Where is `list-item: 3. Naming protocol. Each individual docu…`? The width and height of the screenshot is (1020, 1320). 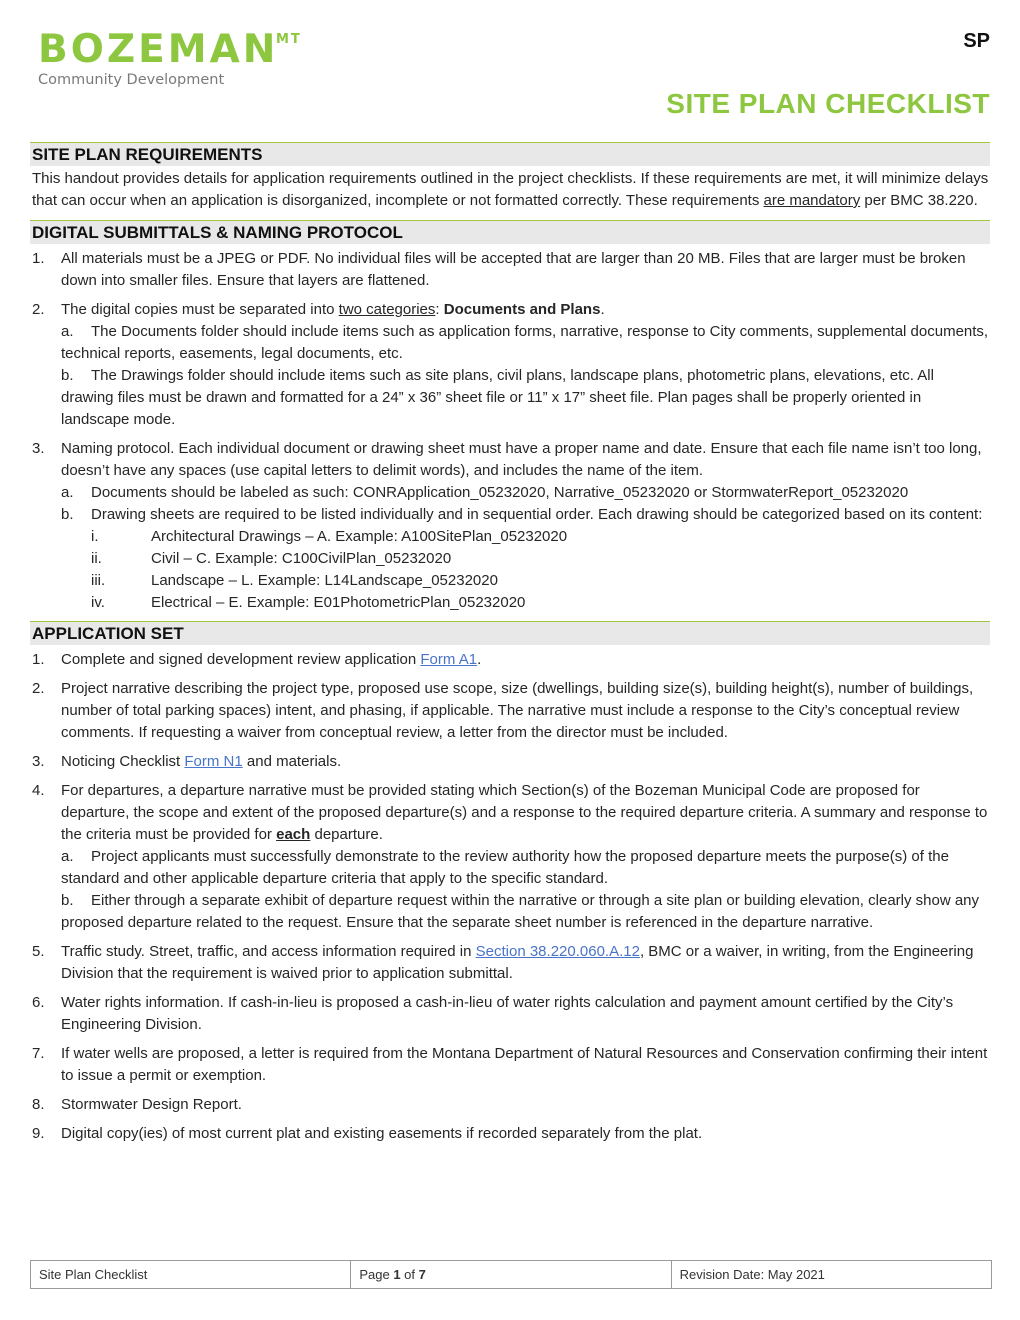 list-item: 3. Naming protocol. Each individual docu… is located at coordinates (510, 526).